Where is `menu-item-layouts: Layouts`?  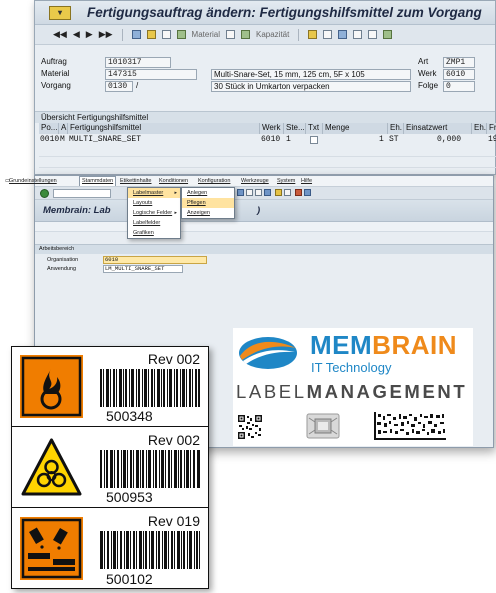 menu-item-layouts: Layouts is located at coordinates (154, 203).